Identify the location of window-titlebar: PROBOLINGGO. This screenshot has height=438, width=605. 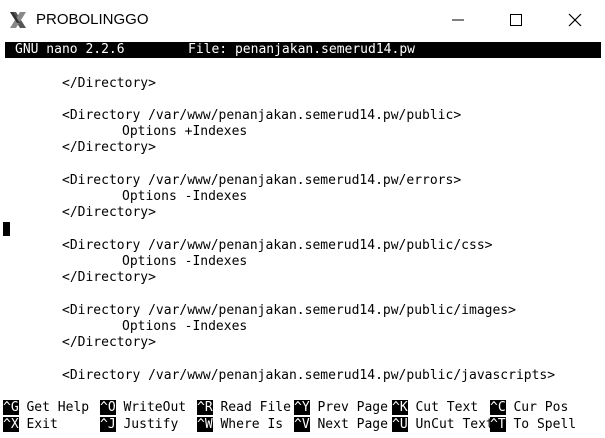
(302, 20).